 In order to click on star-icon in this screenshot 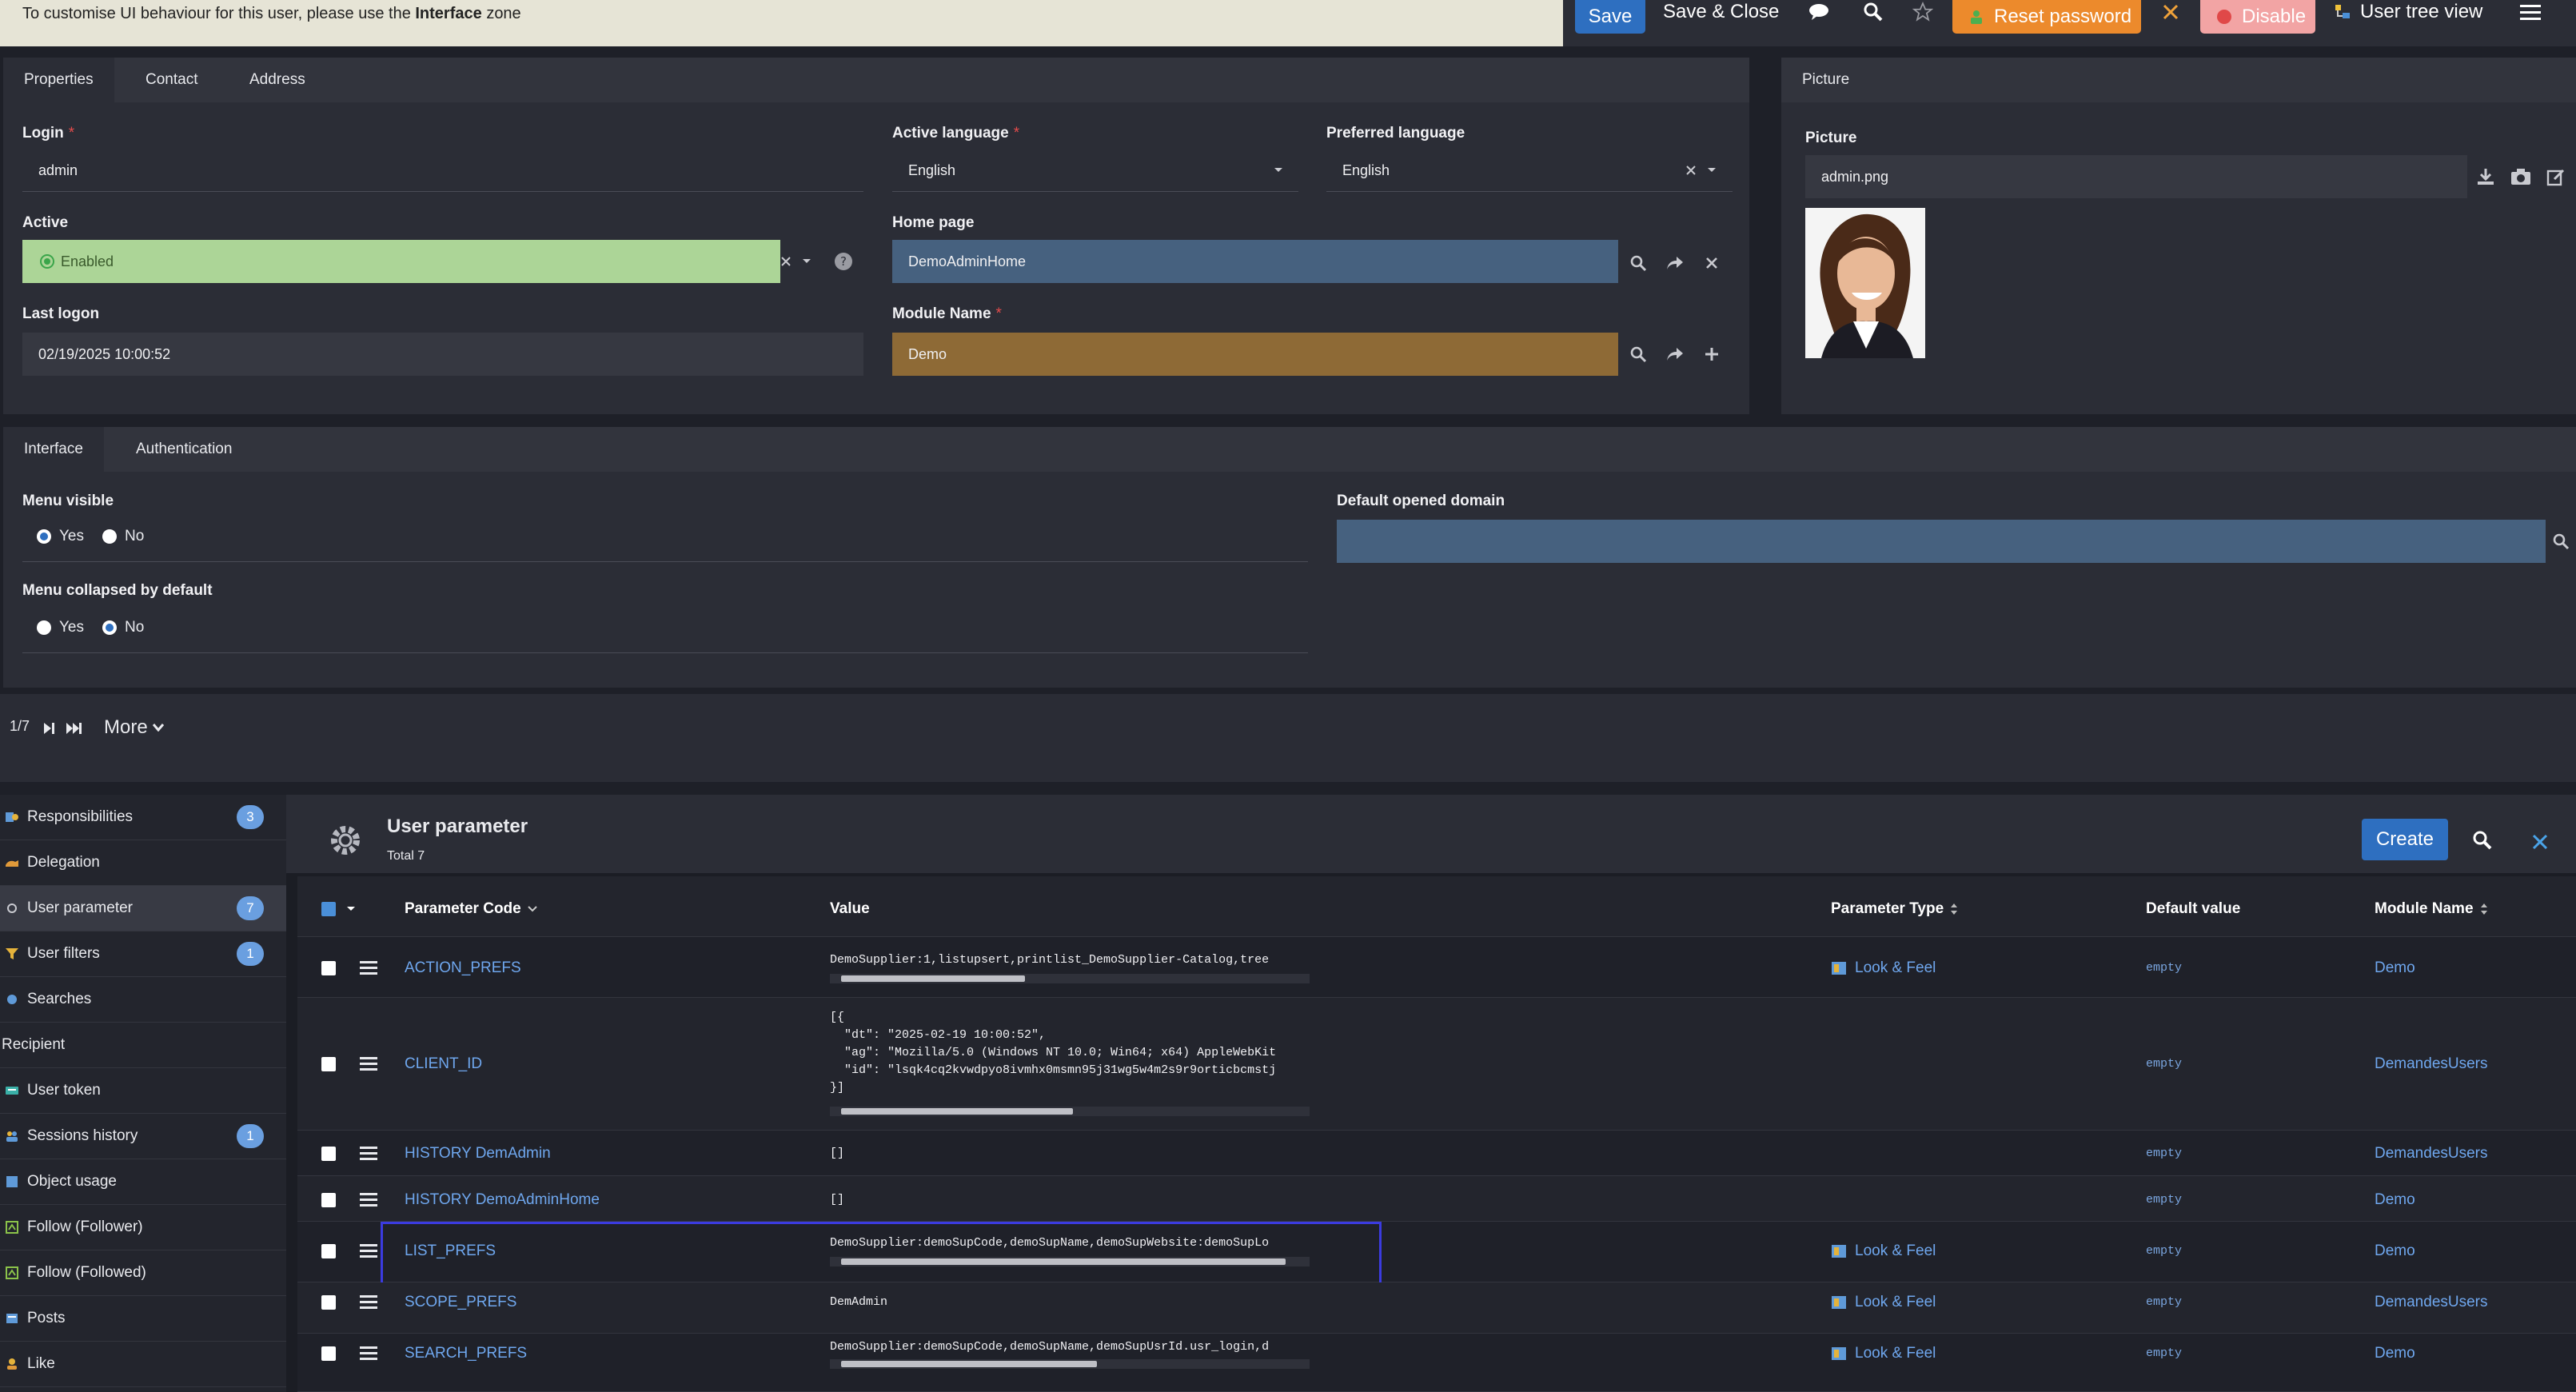, I will do `click(1923, 12)`.